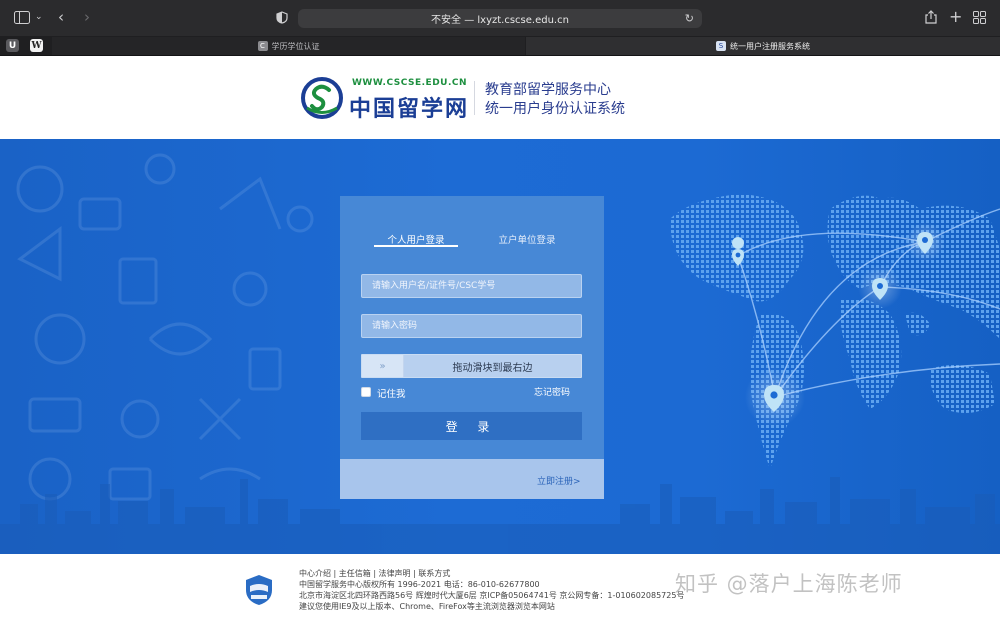 The image size is (1000, 625). Describe the element at coordinates (22, 19) in the screenshot. I see `sidebar-toggle-icon` at that location.